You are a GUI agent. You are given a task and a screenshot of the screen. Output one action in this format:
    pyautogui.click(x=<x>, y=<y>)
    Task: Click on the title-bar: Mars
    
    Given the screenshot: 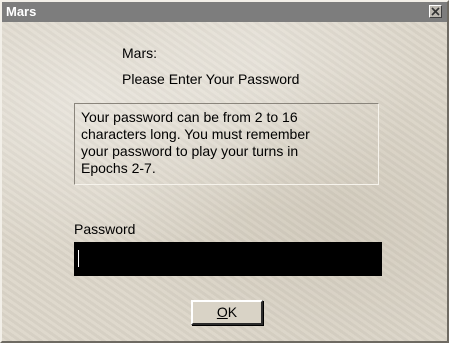 What is the action you would take?
    pyautogui.click(x=224, y=12)
    